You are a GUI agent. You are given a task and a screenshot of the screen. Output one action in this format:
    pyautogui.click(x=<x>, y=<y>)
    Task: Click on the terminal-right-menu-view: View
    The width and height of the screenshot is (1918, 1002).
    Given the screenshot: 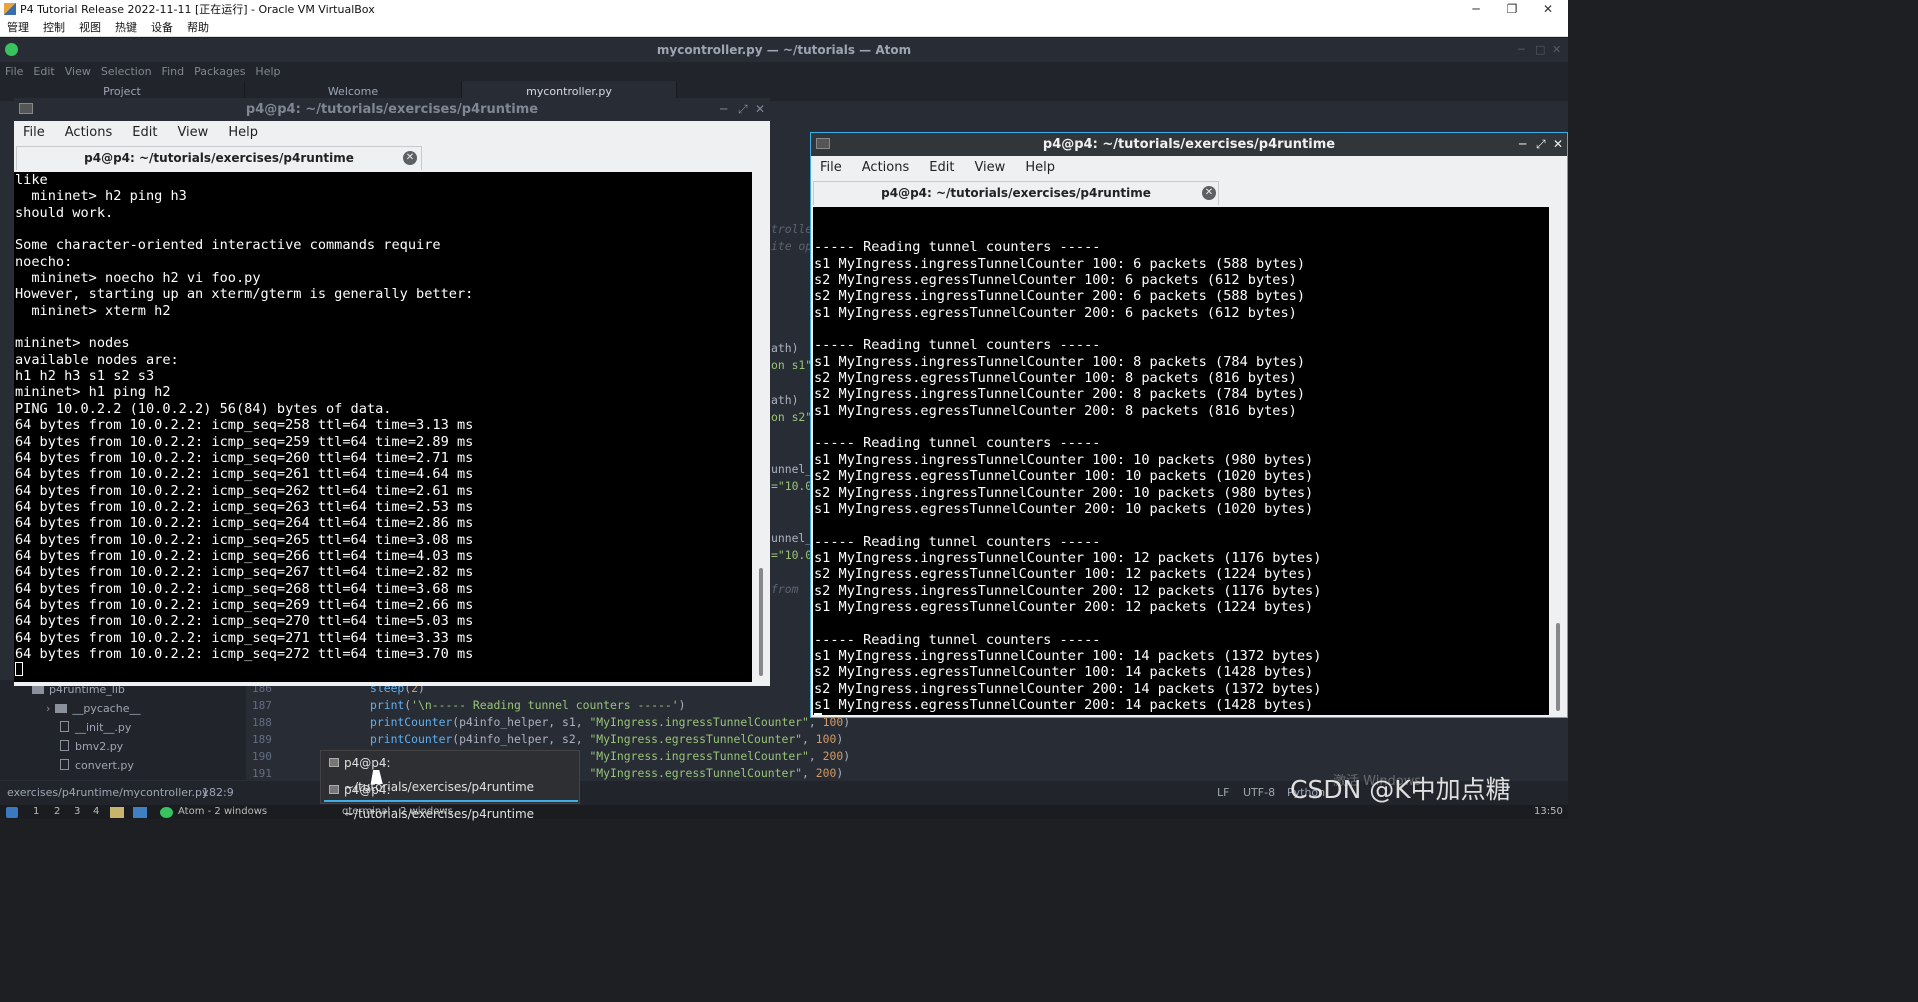 What is the action you would take?
    pyautogui.click(x=985, y=168)
    